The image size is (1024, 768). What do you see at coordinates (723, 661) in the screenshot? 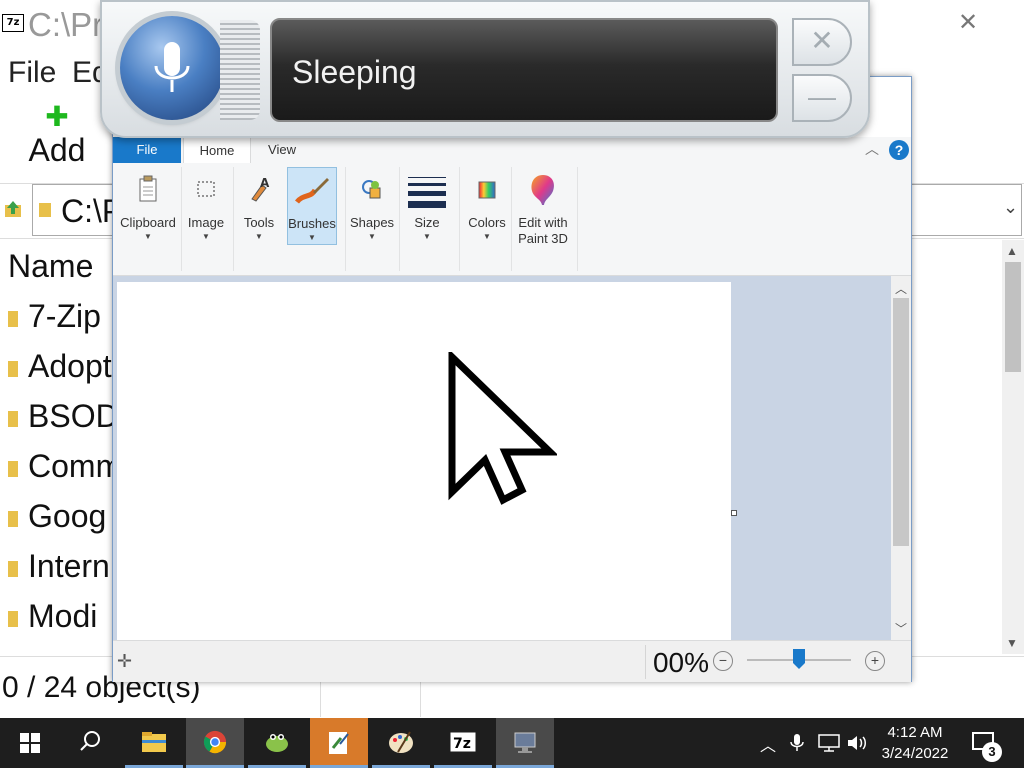
I see `zoom-out-icon: −` at bounding box center [723, 661].